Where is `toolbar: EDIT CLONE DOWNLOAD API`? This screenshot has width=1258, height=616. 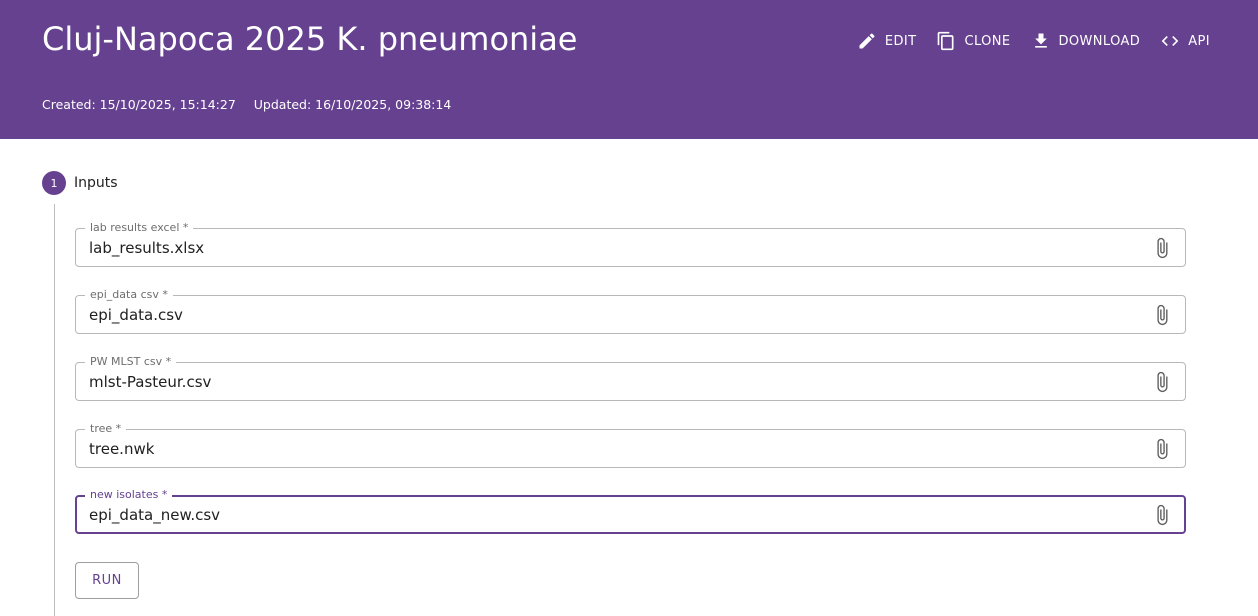
toolbar: EDIT CLONE DOWNLOAD API is located at coordinates (1023, 41).